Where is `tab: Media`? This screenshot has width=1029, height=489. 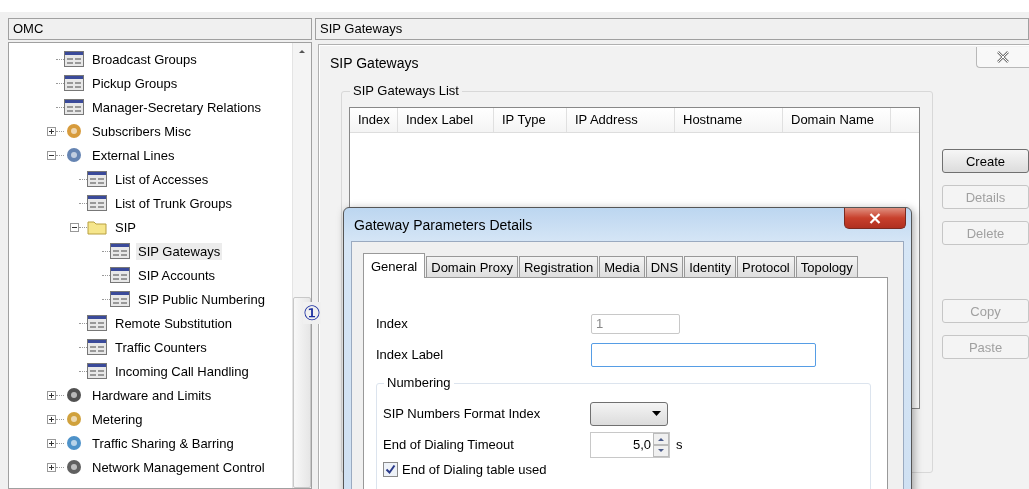
tab: Media is located at coordinates (622, 266).